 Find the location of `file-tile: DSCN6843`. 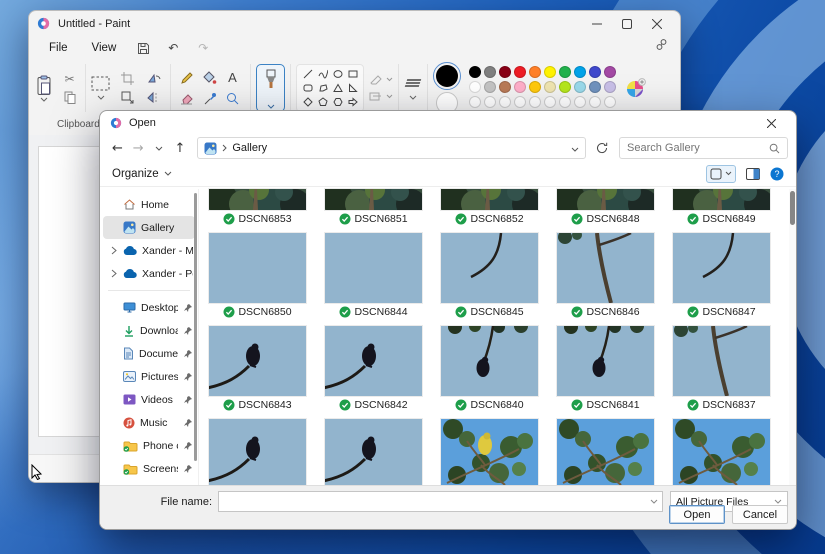

file-tile: DSCN6843 is located at coordinates (257, 369).